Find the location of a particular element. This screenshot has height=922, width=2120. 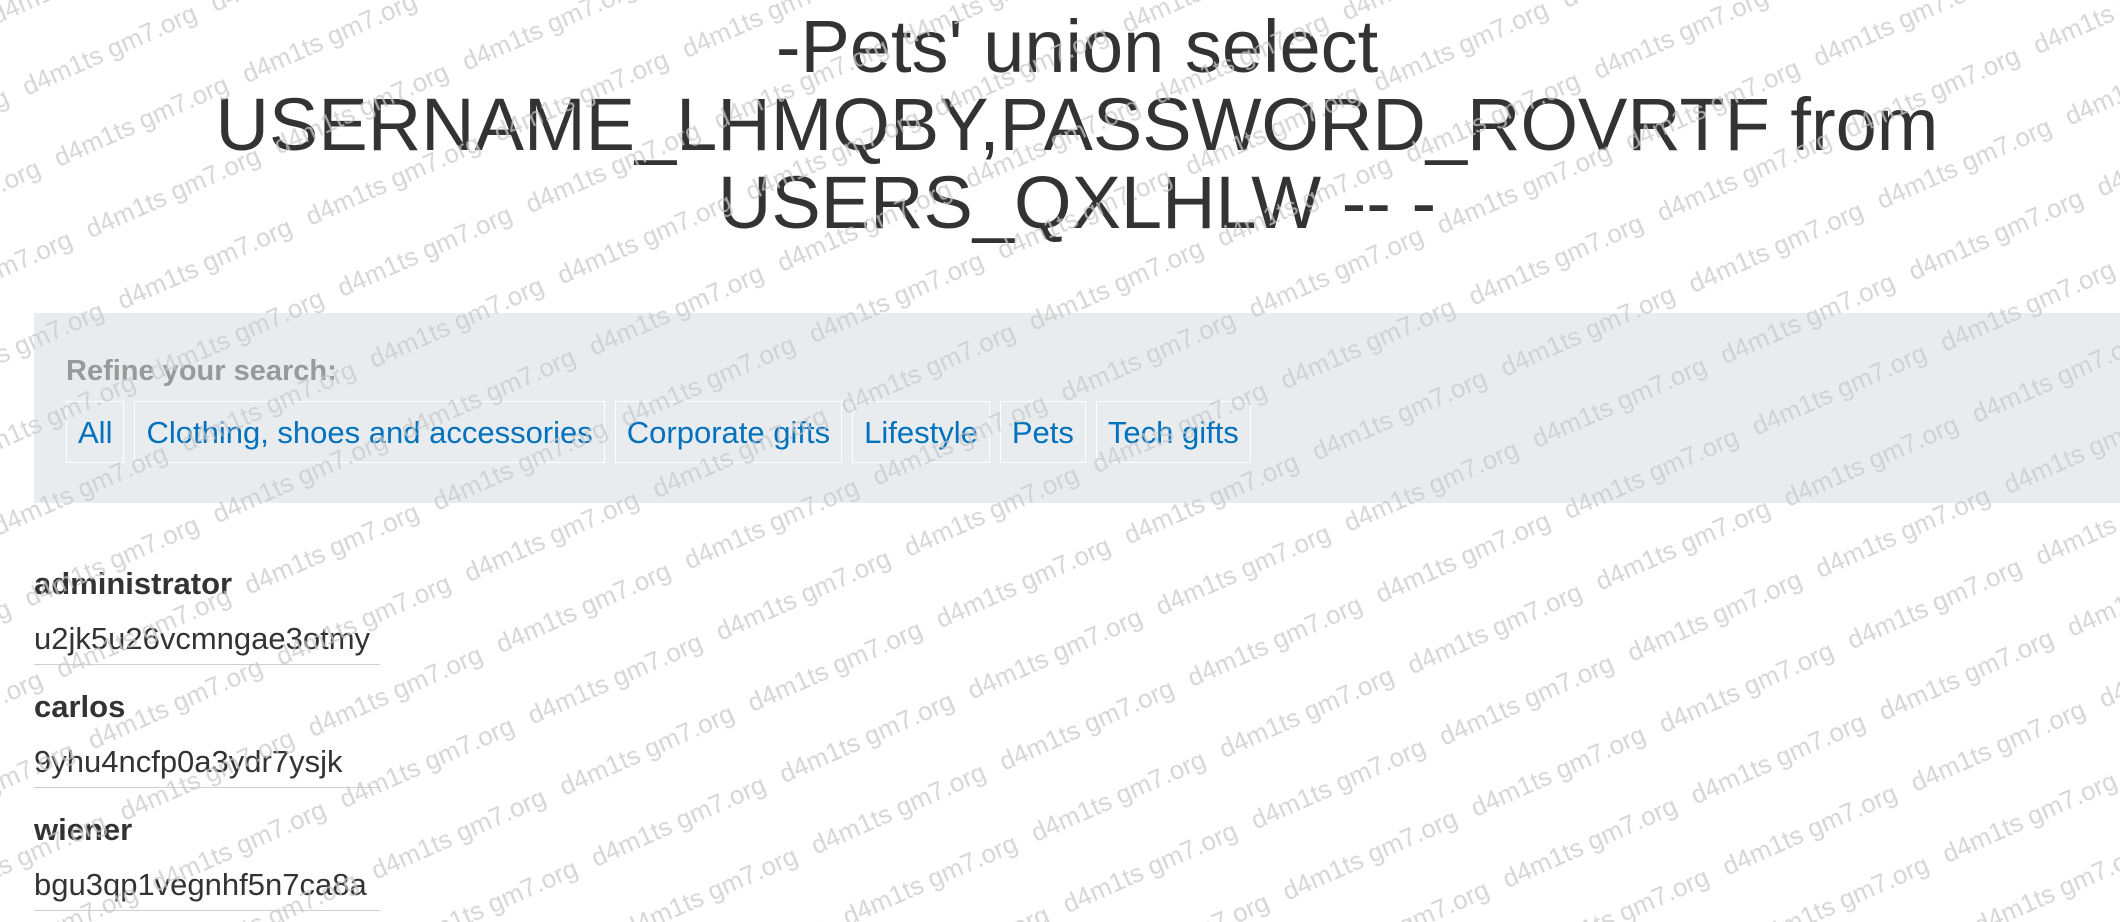

result-password: u2jk5u26vcmngae3otmy is located at coordinates (202, 638).